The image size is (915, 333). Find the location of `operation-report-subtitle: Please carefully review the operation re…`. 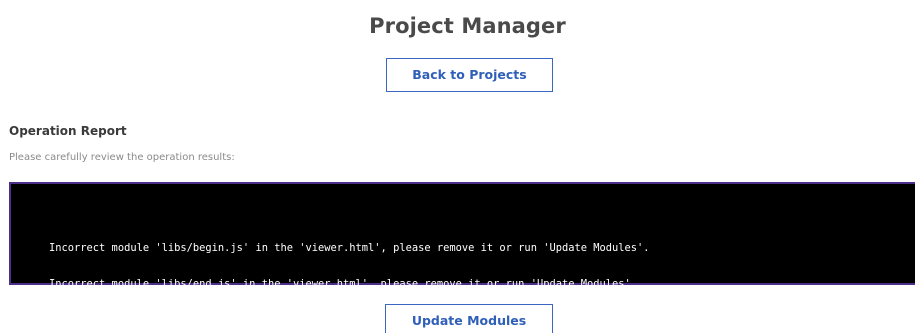

operation-report-subtitle: Please carefully review the operation re… is located at coordinates (122, 157).